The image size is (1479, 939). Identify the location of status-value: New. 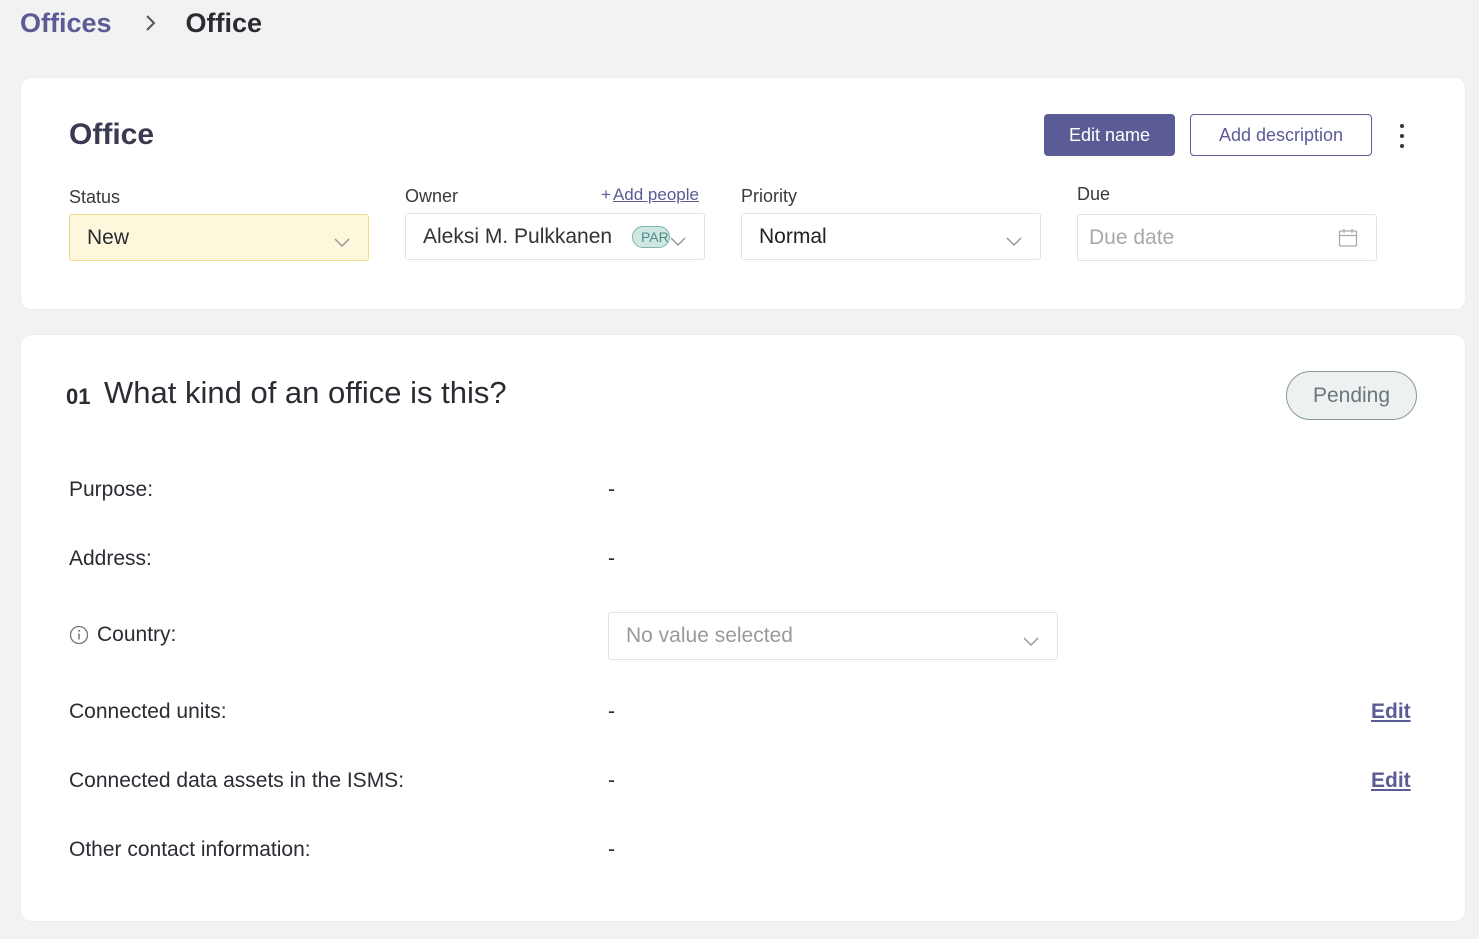
(108, 237).